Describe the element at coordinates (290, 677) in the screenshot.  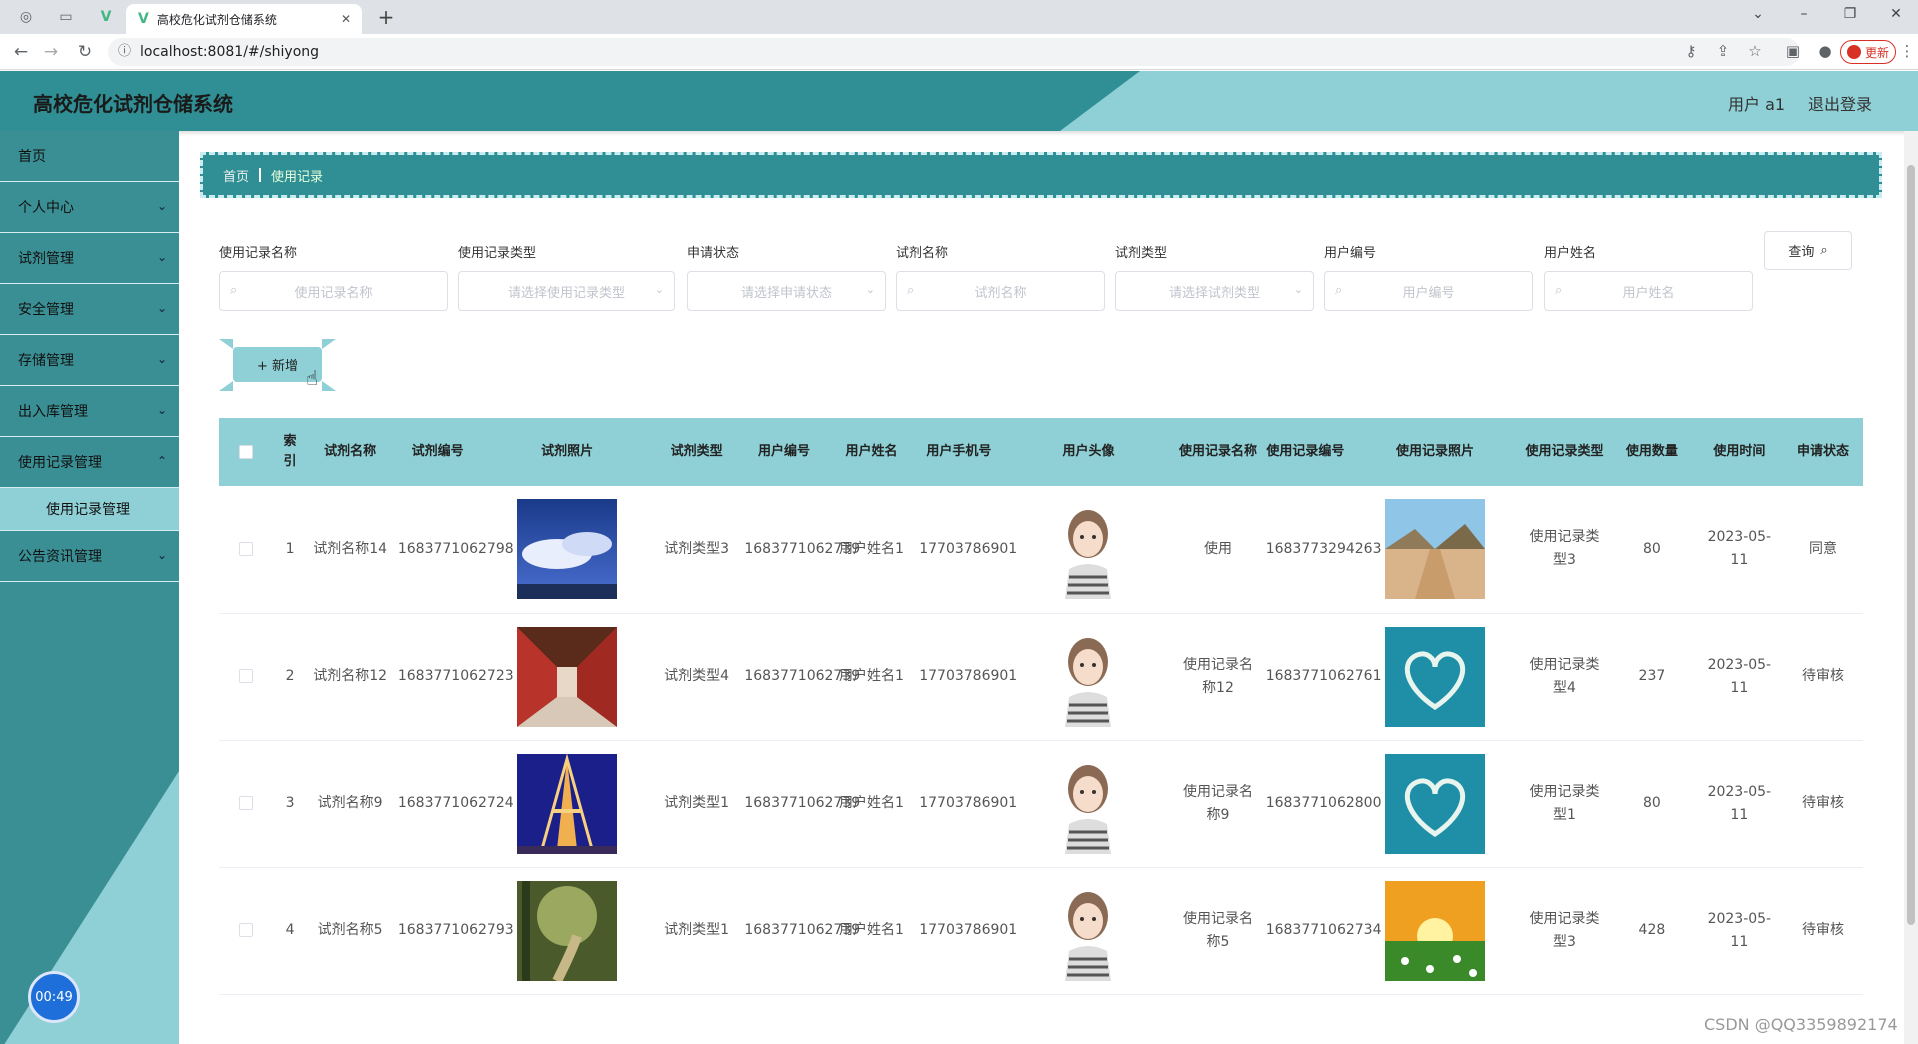
I see `cell: 2` at that location.